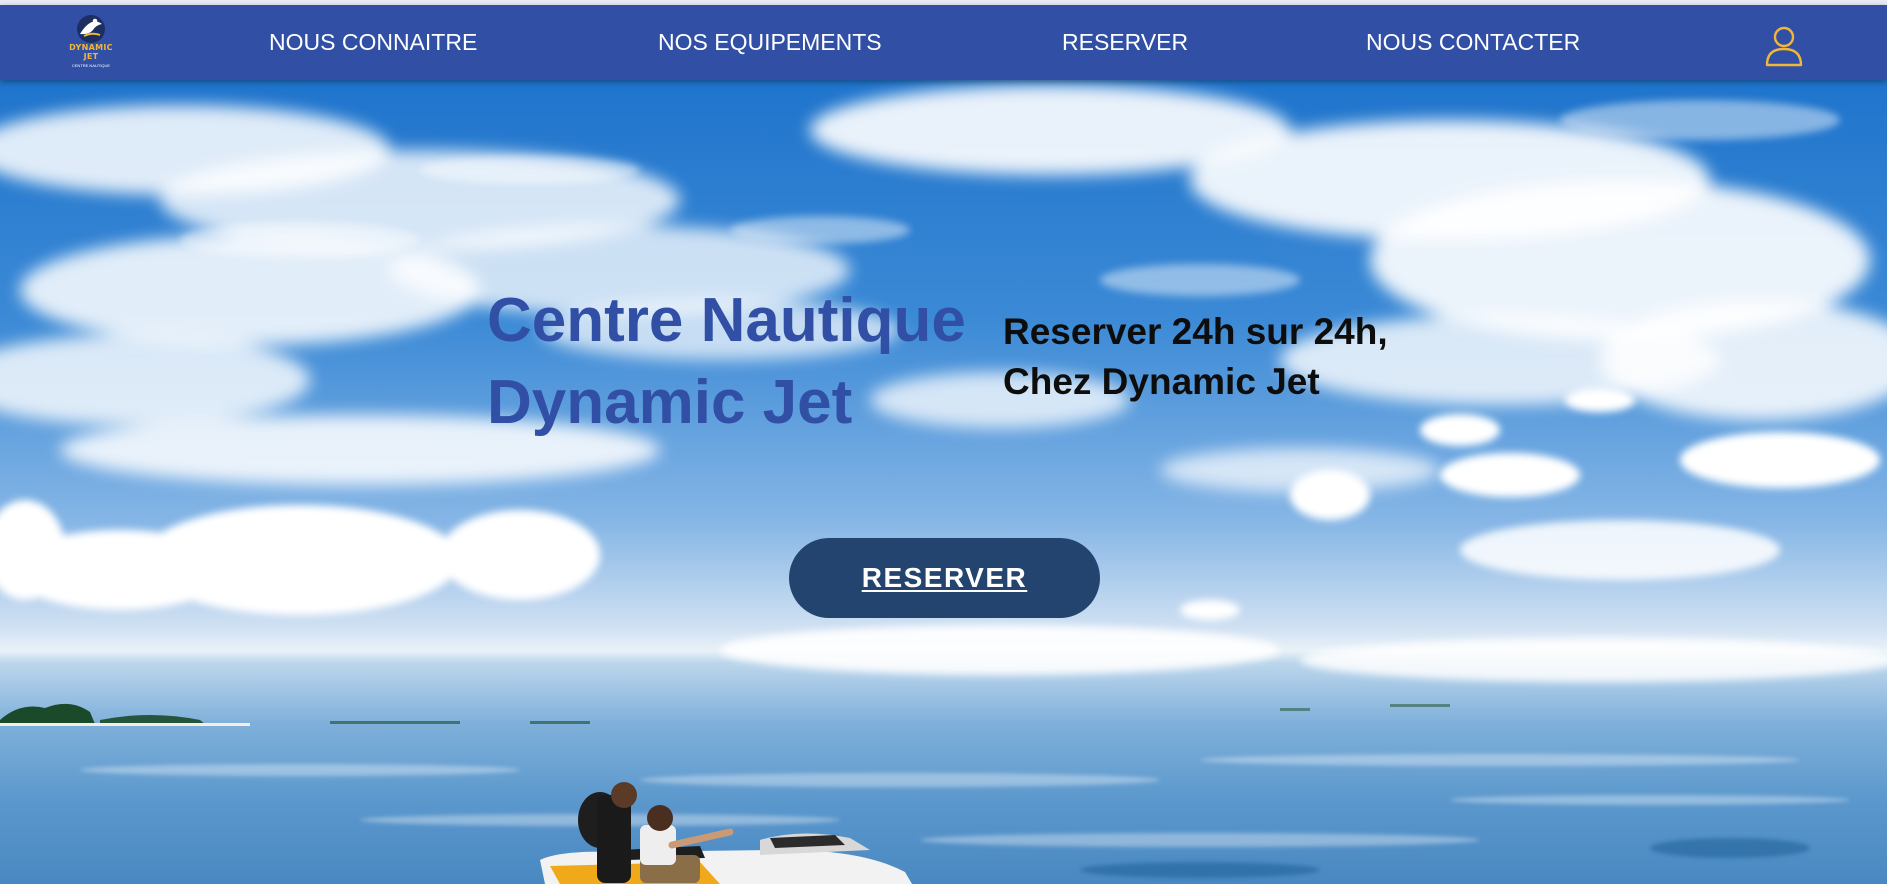 The image size is (1887, 884). What do you see at coordinates (91, 56) in the screenshot?
I see `logo-line2: JET` at bounding box center [91, 56].